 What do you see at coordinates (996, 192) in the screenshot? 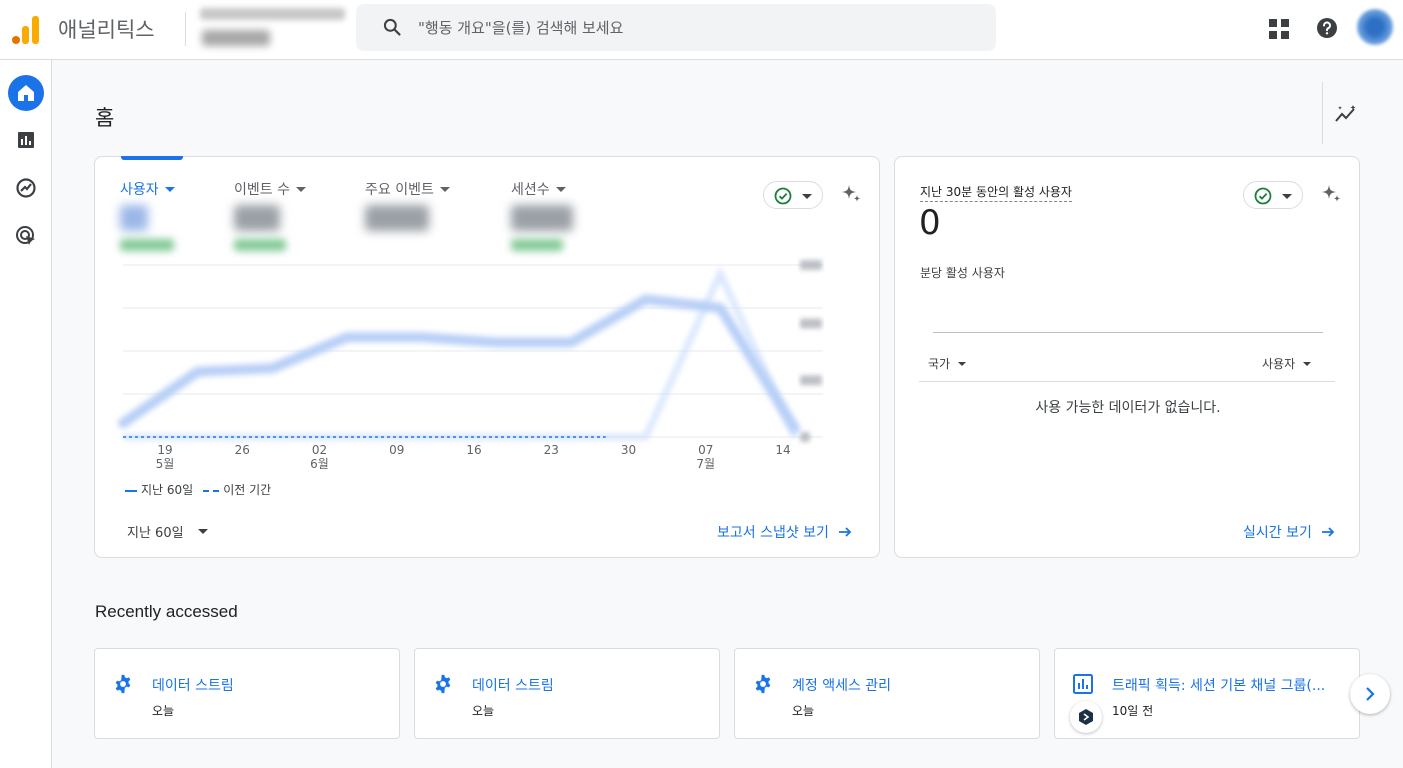
I see `realtime-title: 지난 30분 동안의 활성 사용자` at bounding box center [996, 192].